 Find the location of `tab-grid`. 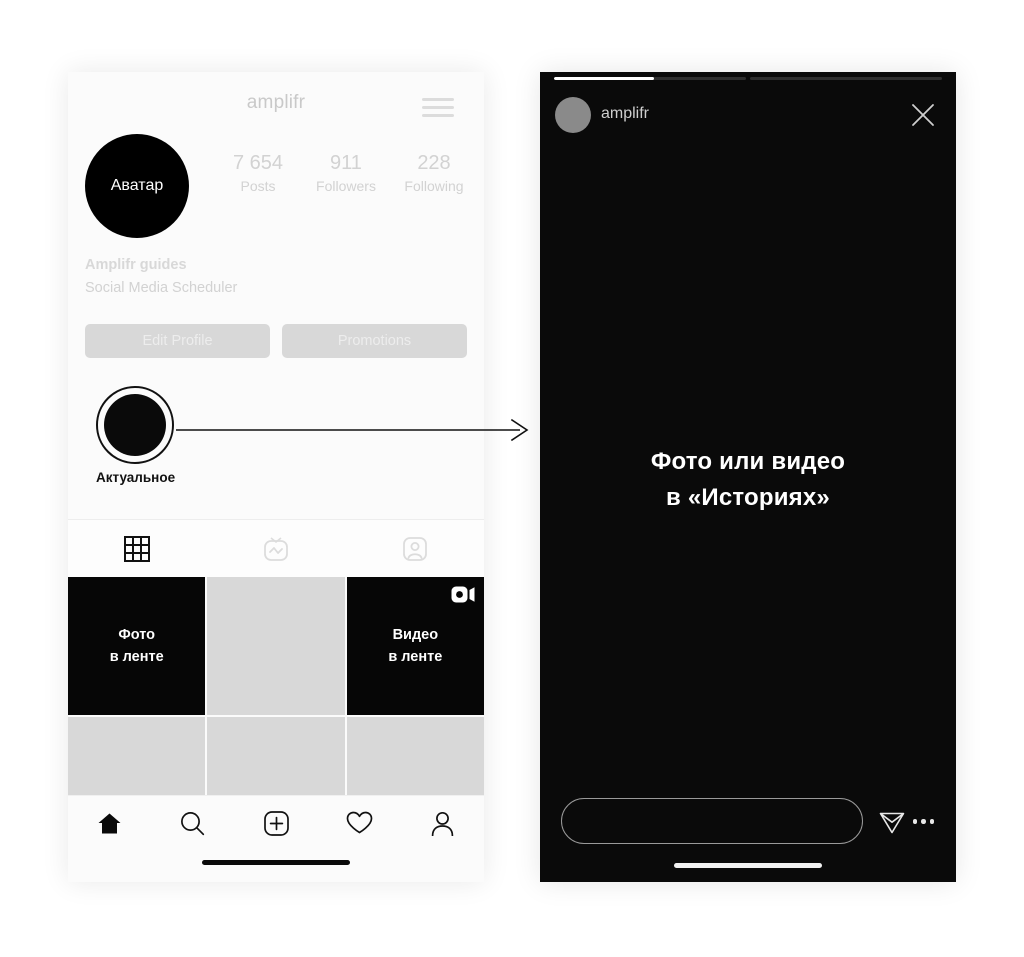

tab-grid is located at coordinates (137, 549).